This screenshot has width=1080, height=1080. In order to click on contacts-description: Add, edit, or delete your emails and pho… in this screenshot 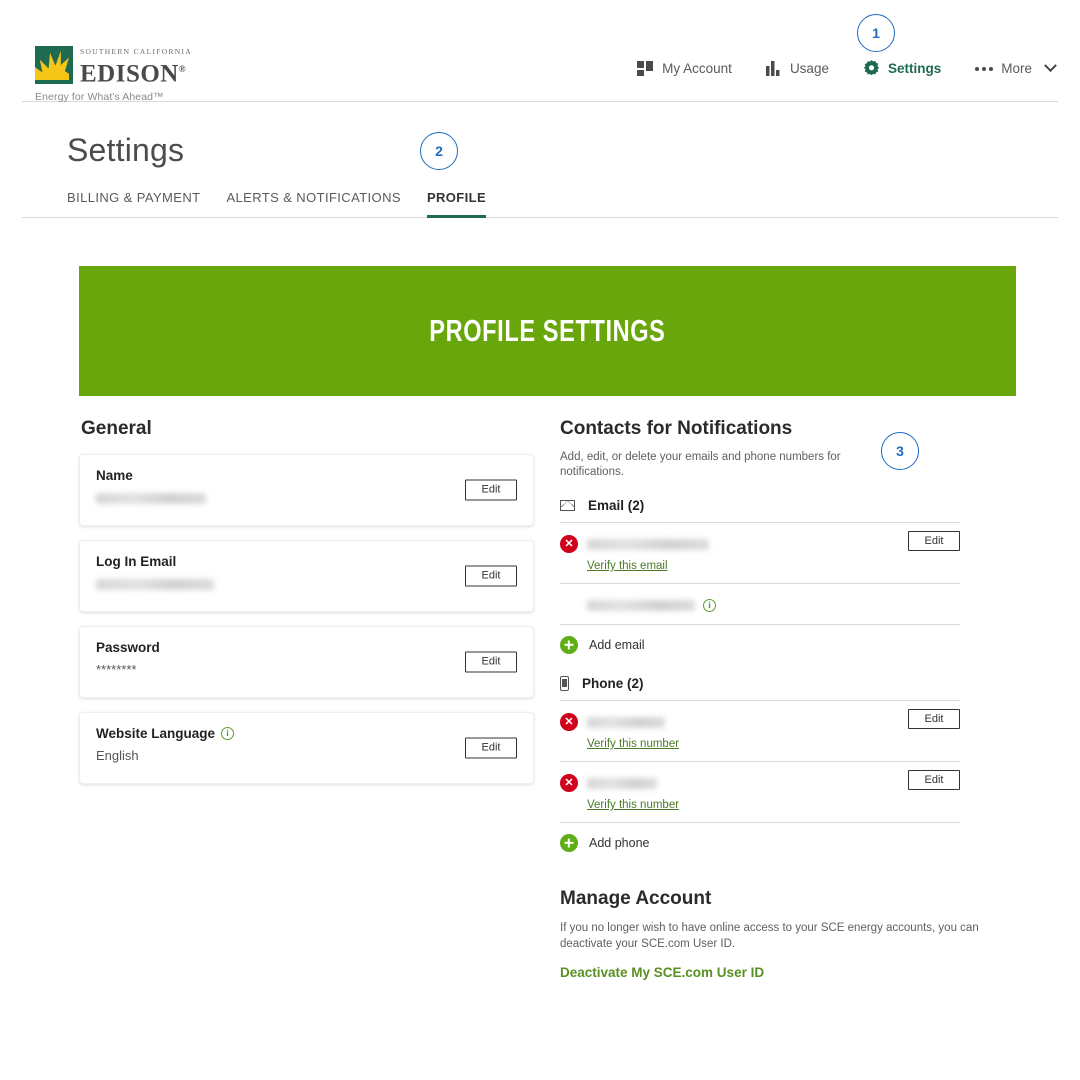, I will do `click(700, 464)`.